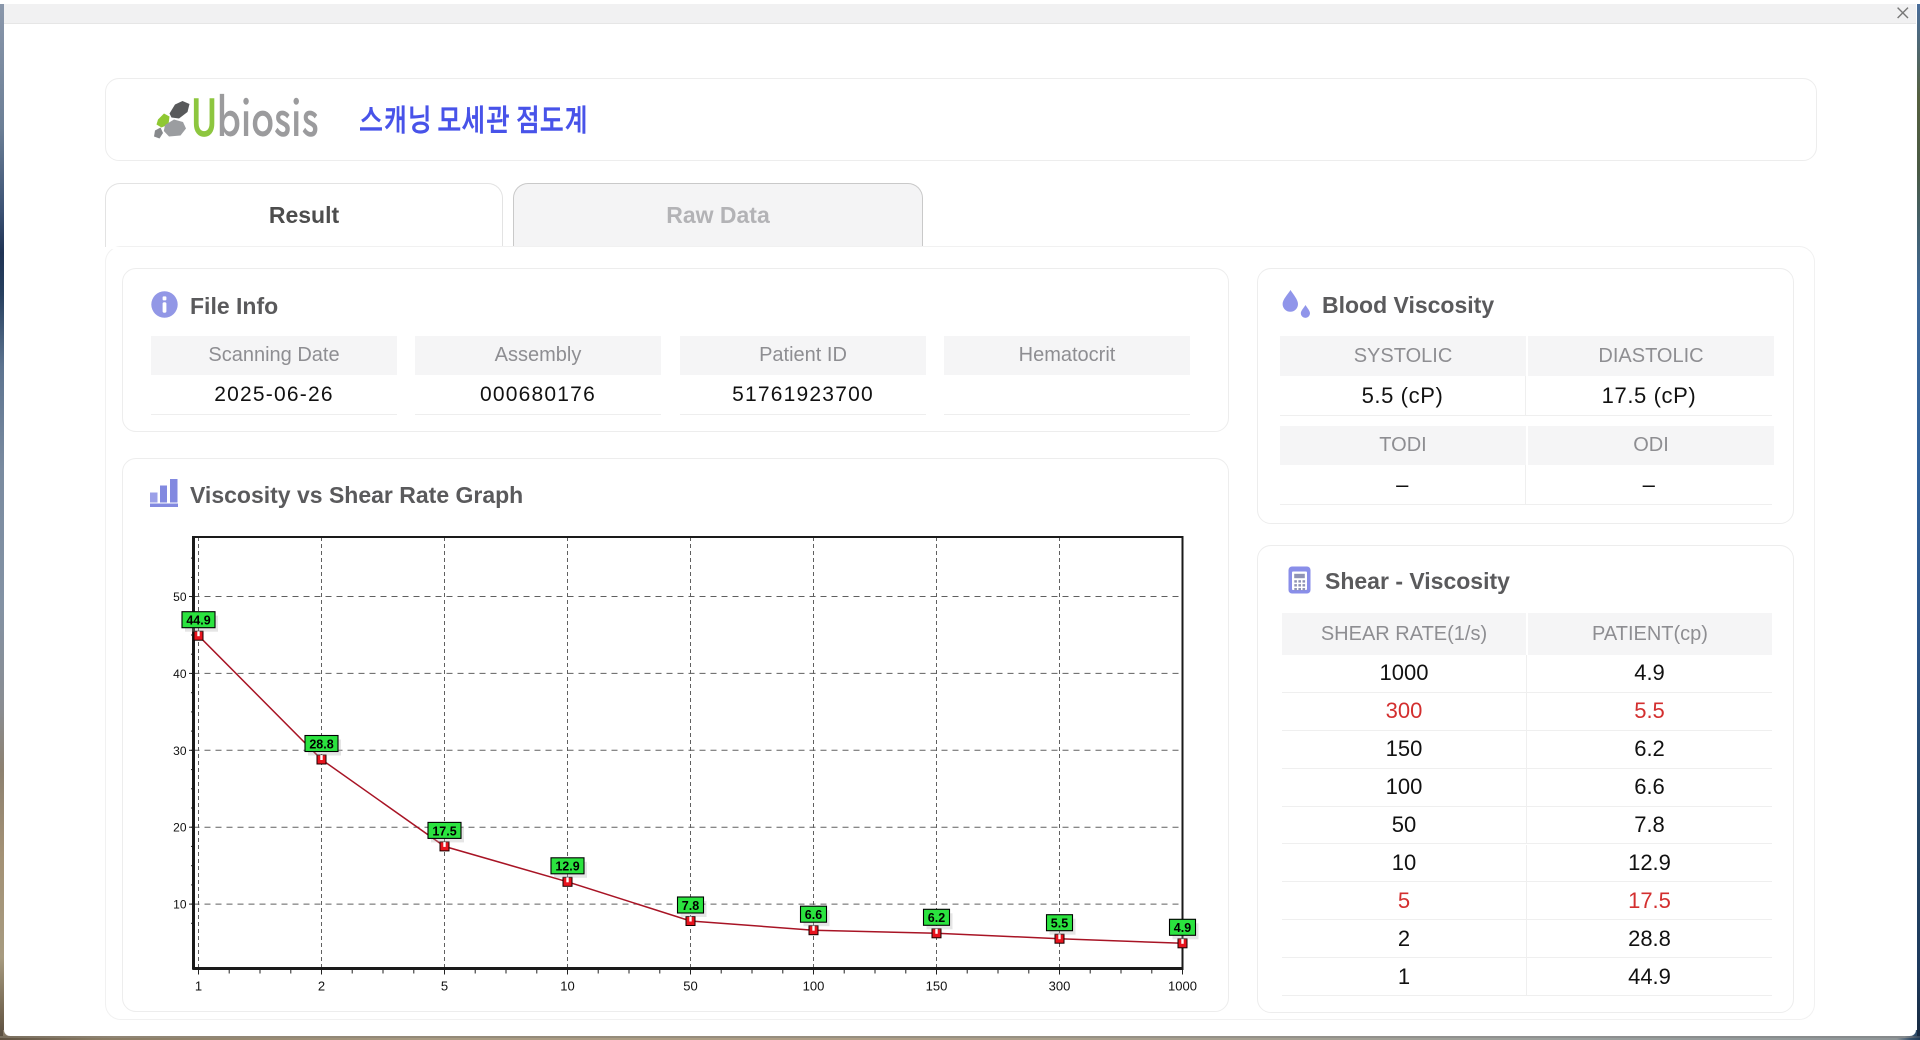 This screenshot has width=1920, height=1040. I want to click on svg-text: 17.5, so click(444, 831).